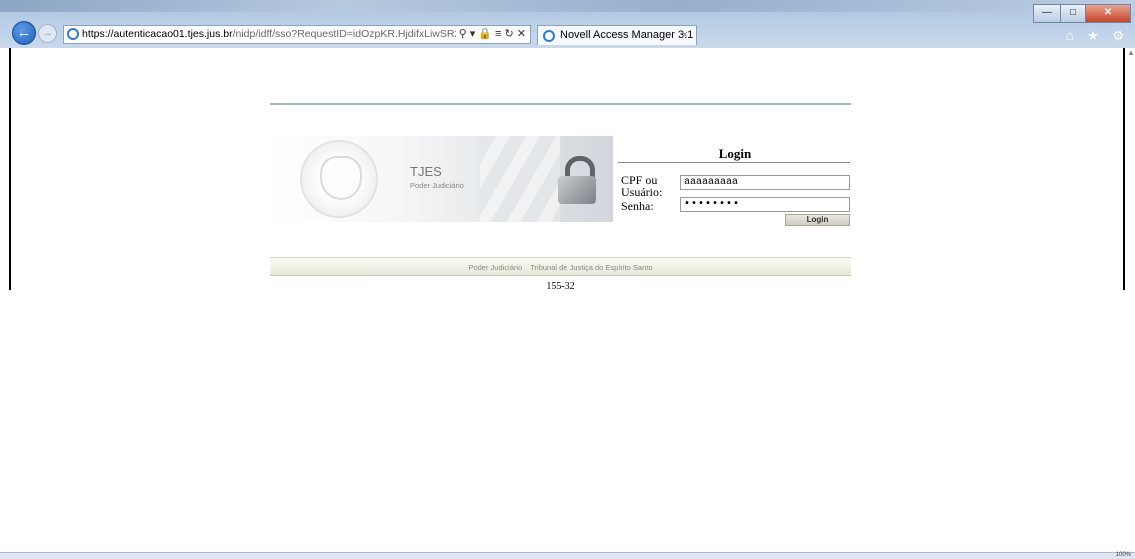 This screenshot has width=1135, height=559. What do you see at coordinates (765, 204) in the screenshot?
I see `password-input: ••••••••` at bounding box center [765, 204].